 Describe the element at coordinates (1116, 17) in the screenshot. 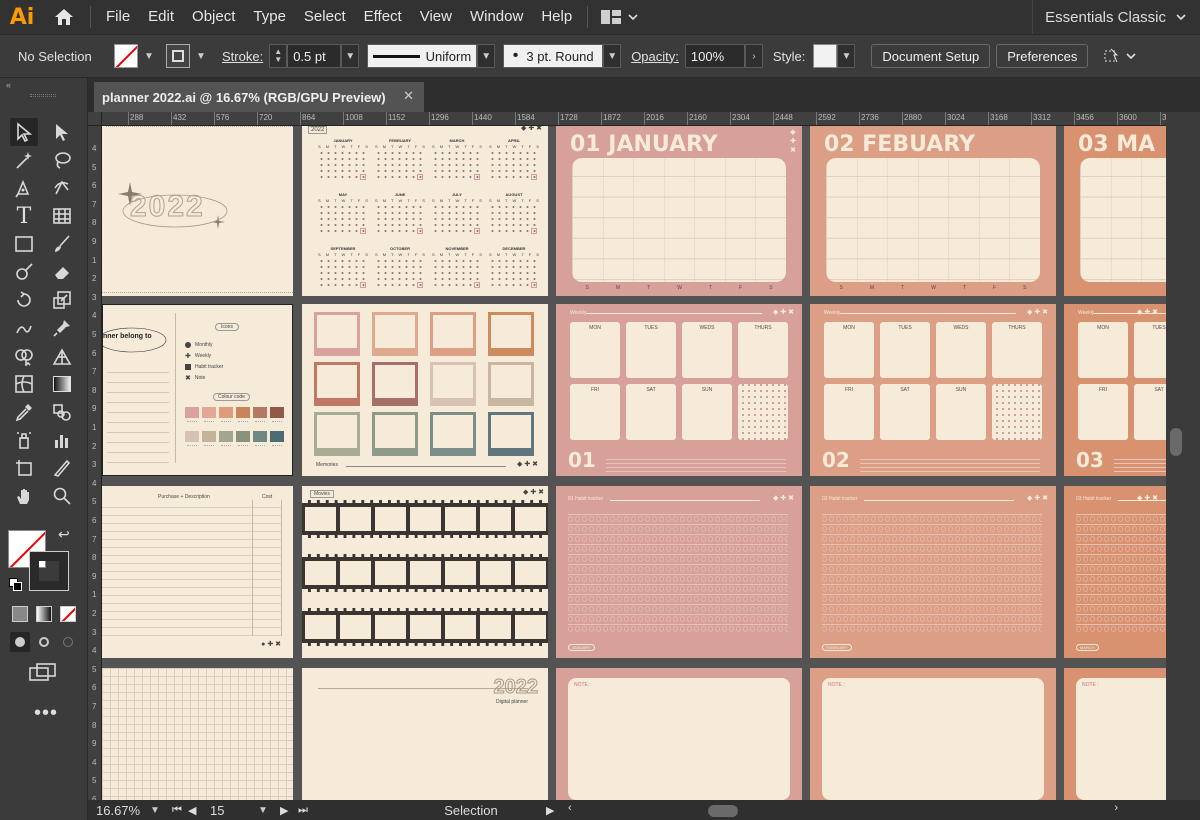

I see `workspace-switcher: Essentials Classic` at that location.